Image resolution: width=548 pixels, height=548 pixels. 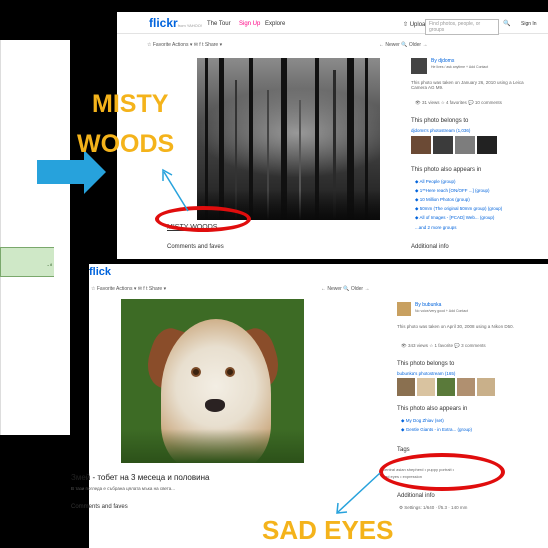 I want to click on arrow-head-misty, so click(x=167, y=174).